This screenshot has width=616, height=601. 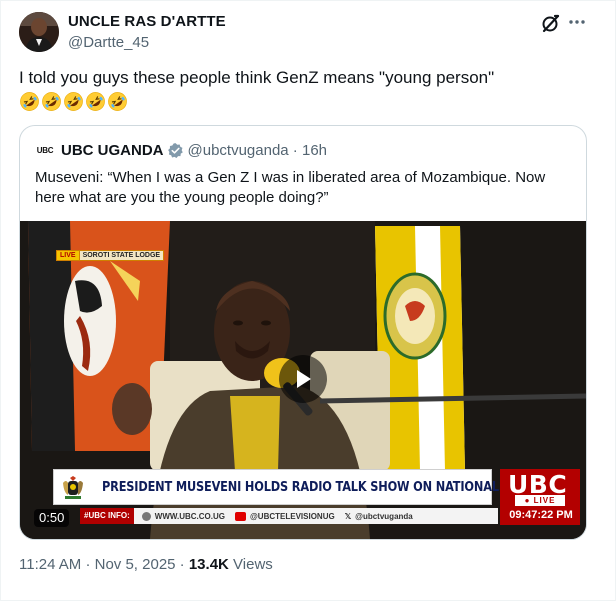 What do you see at coordinates (292, 516) in the screenshot?
I see `ticker-youtube-text: @UBCTELEVISIONUG` at bounding box center [292, 516].